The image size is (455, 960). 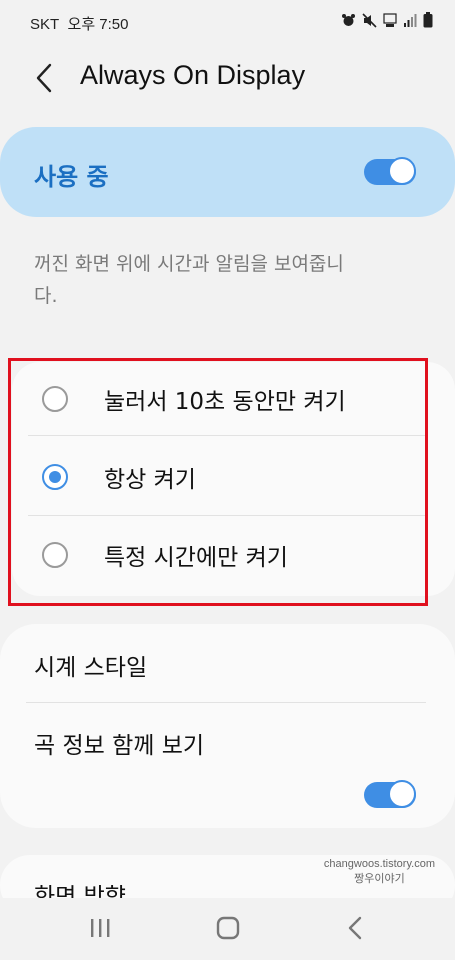 What do you see at coordinates (90, 665) in the screenshot?
I see `clock-style-item: 시계 스타일` at bounding box center [90, 665].